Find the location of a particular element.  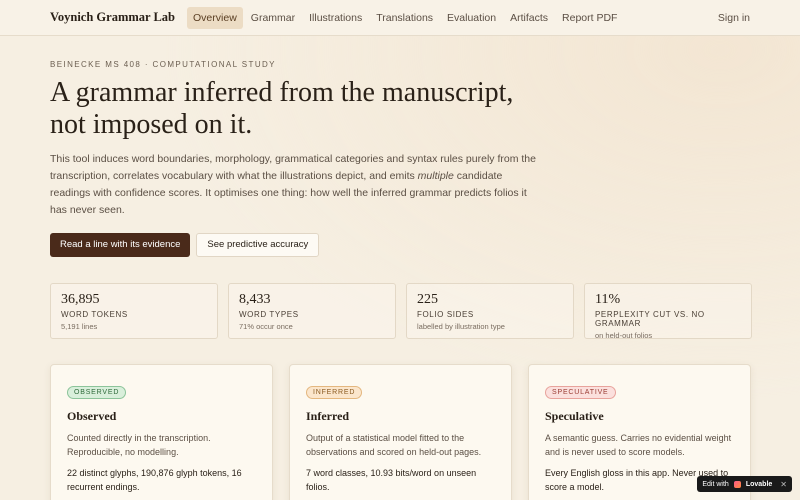

title-line-1: A grammar inferred from the manuscript, is located at coordinates (282, 92).